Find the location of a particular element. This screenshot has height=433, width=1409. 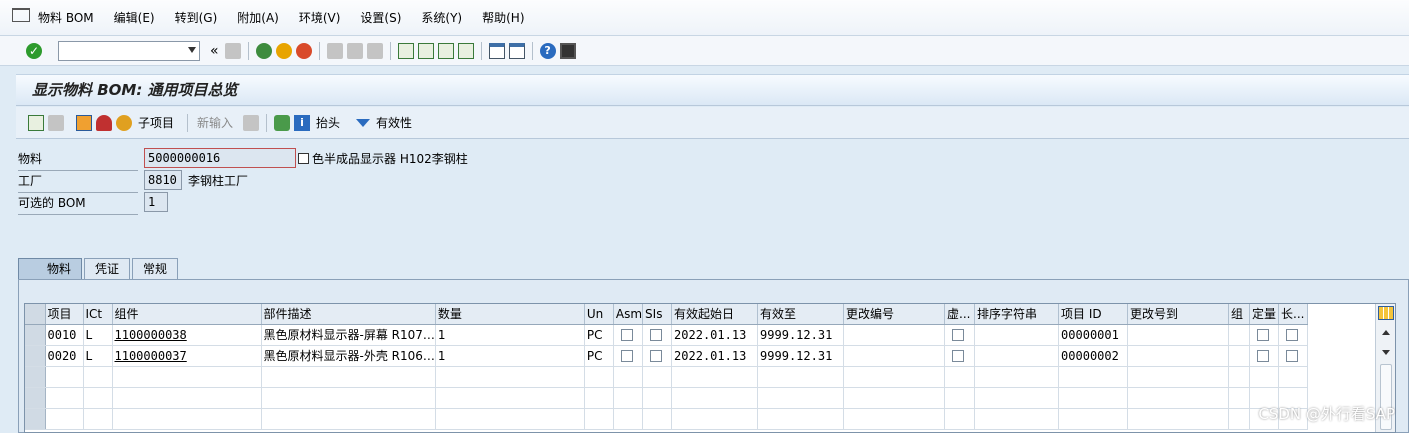

menu-settings: 设置(S) is located at coordinates (380, 17).